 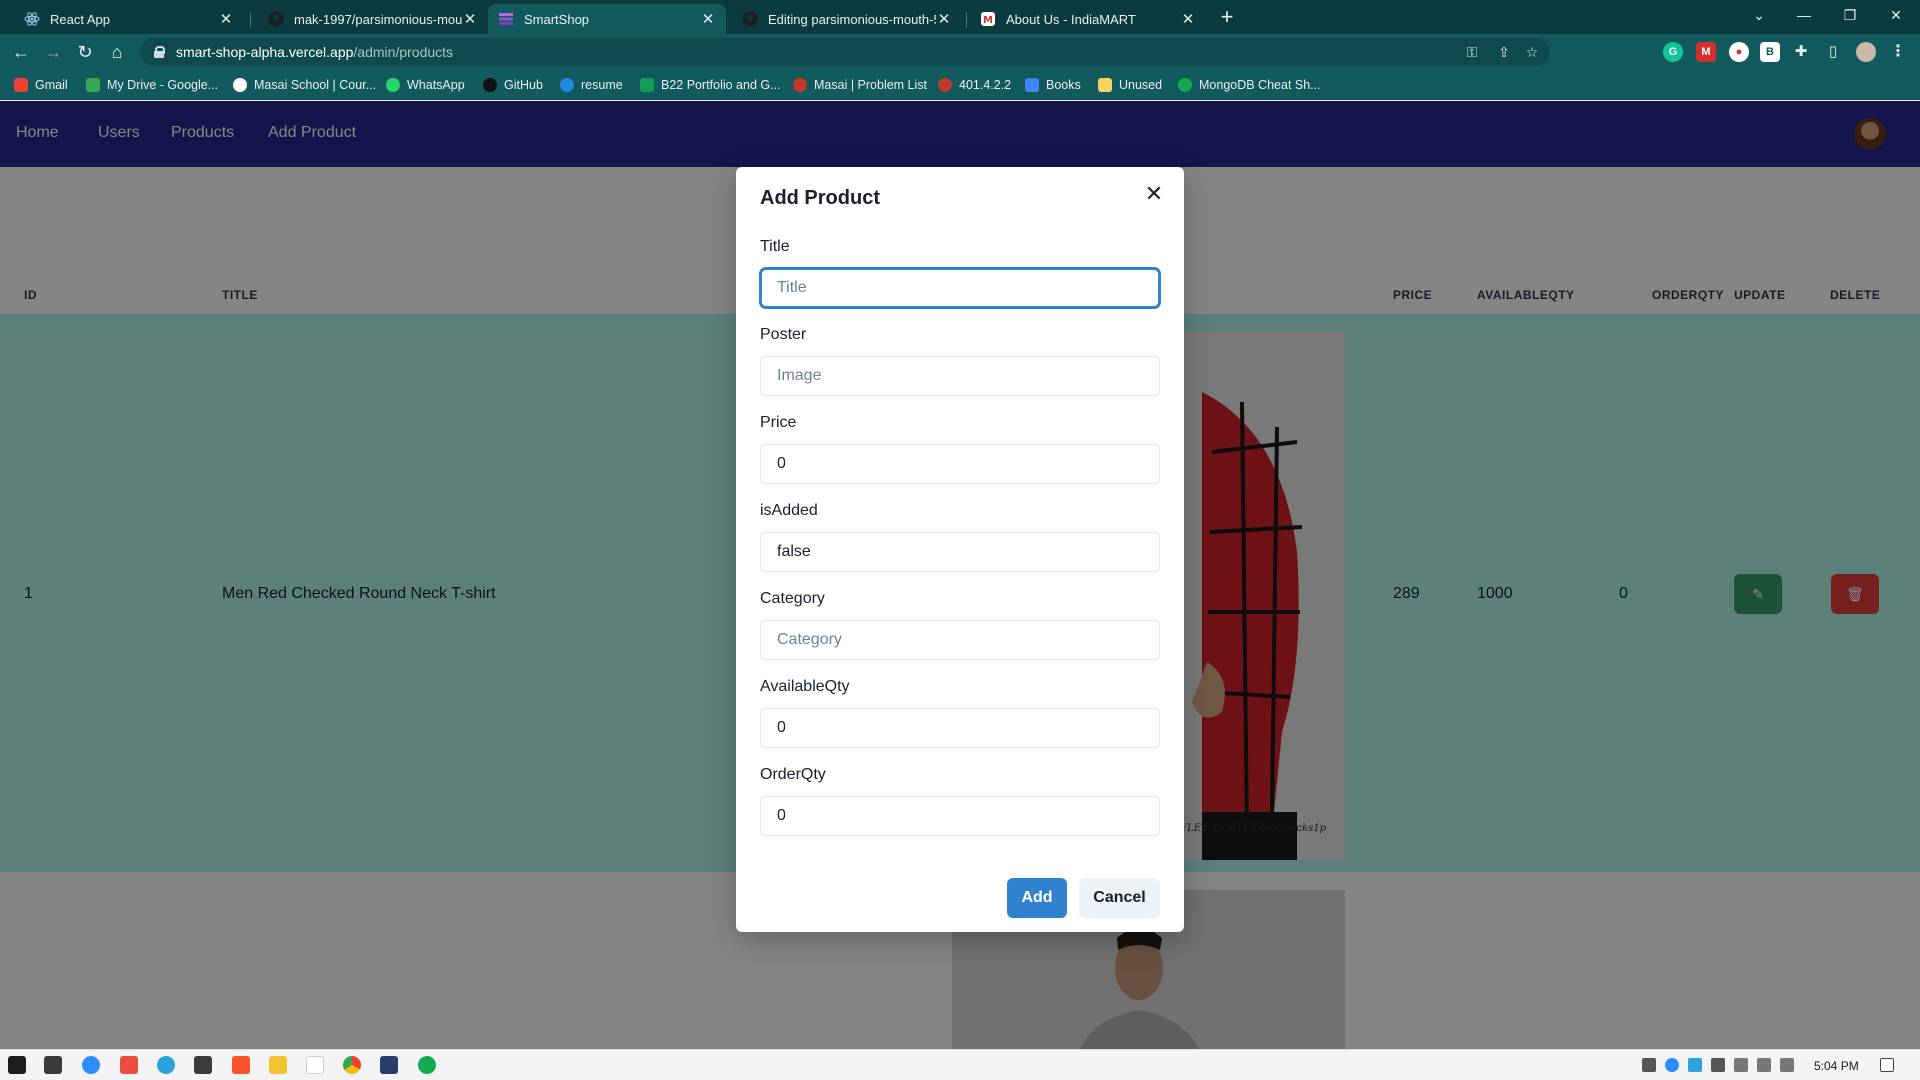 I want to click on tab-title: mak-1997/parsimonious-mouth-, so click(x=378, y=19).